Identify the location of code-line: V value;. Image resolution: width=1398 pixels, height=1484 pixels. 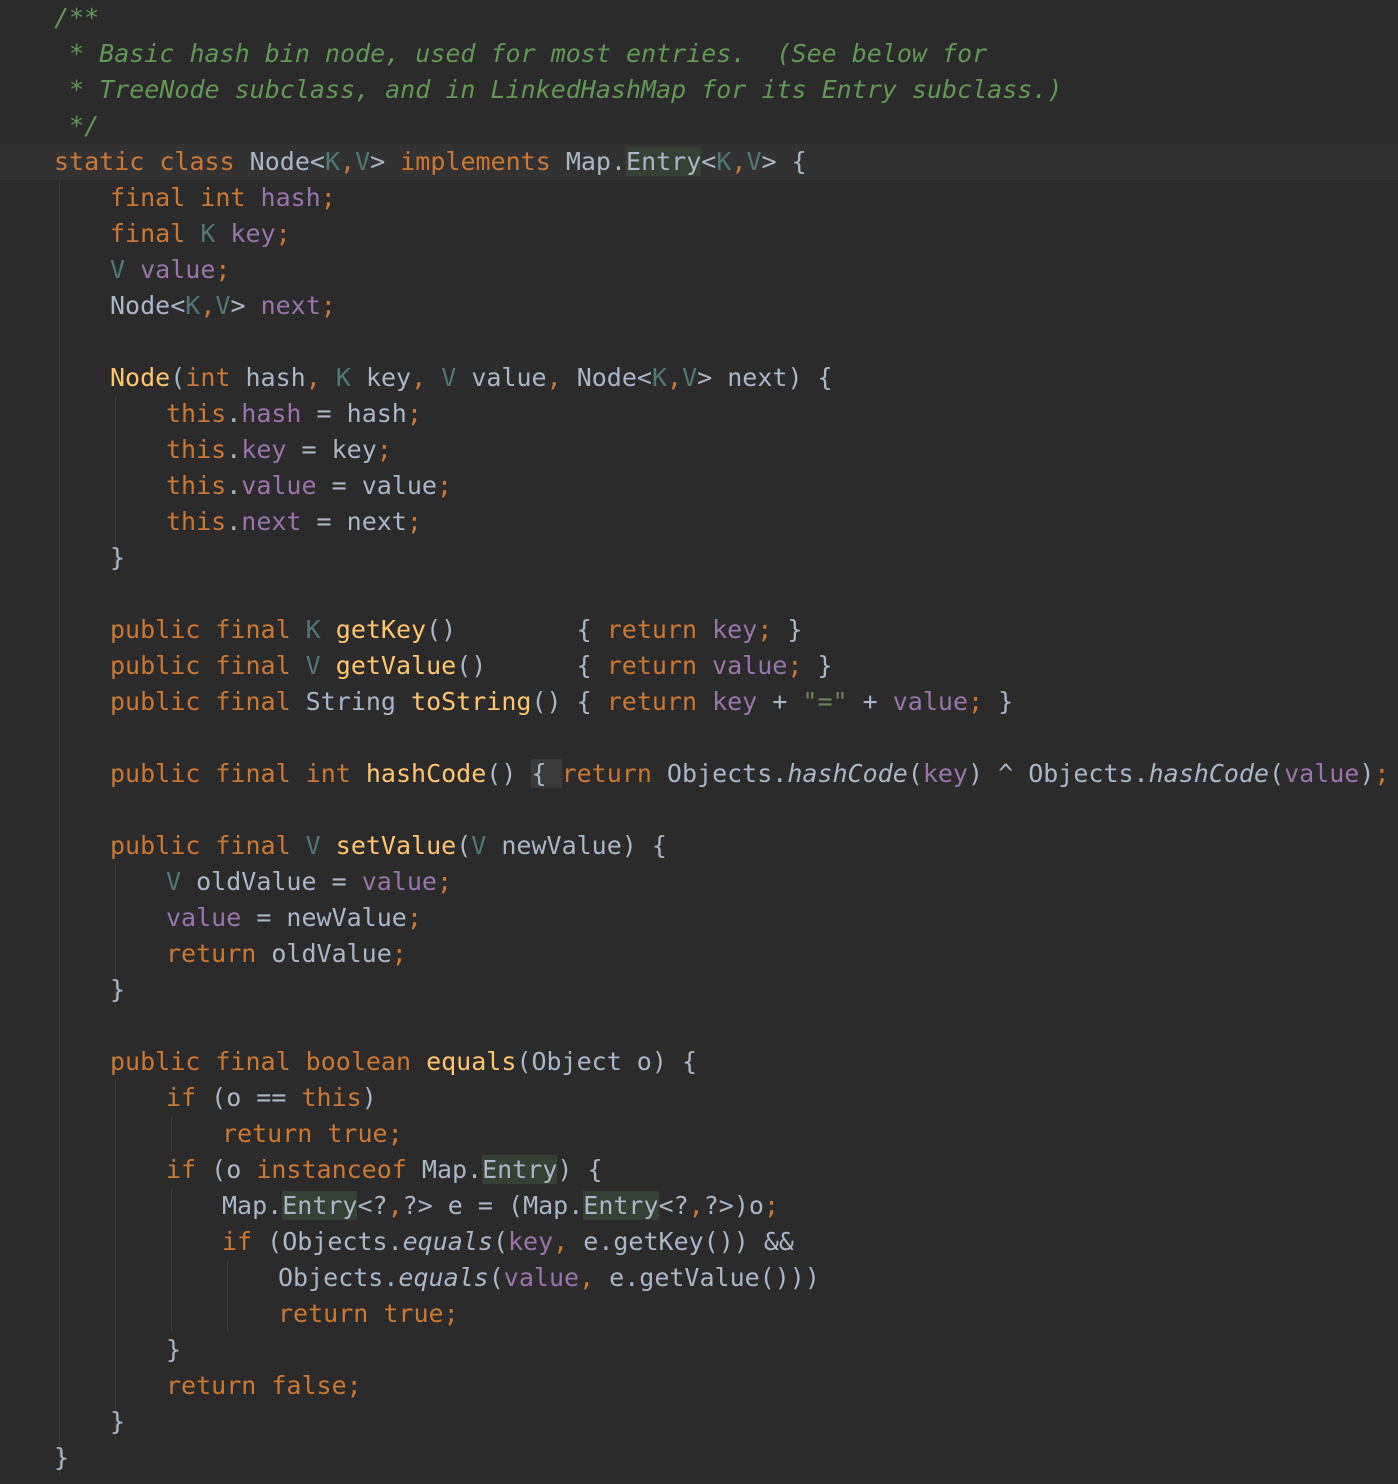
(699, 270).